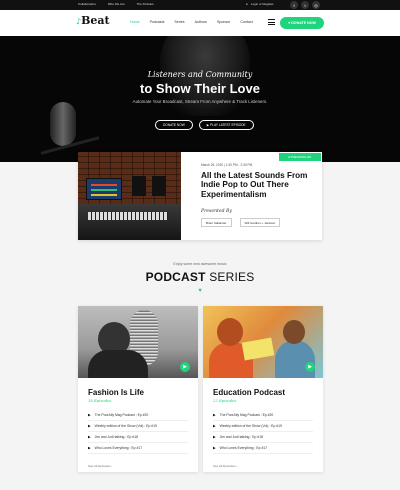 The image size is (400, 490). I want to click on series-heading: PODCAST SERIES, so click(200, 277).